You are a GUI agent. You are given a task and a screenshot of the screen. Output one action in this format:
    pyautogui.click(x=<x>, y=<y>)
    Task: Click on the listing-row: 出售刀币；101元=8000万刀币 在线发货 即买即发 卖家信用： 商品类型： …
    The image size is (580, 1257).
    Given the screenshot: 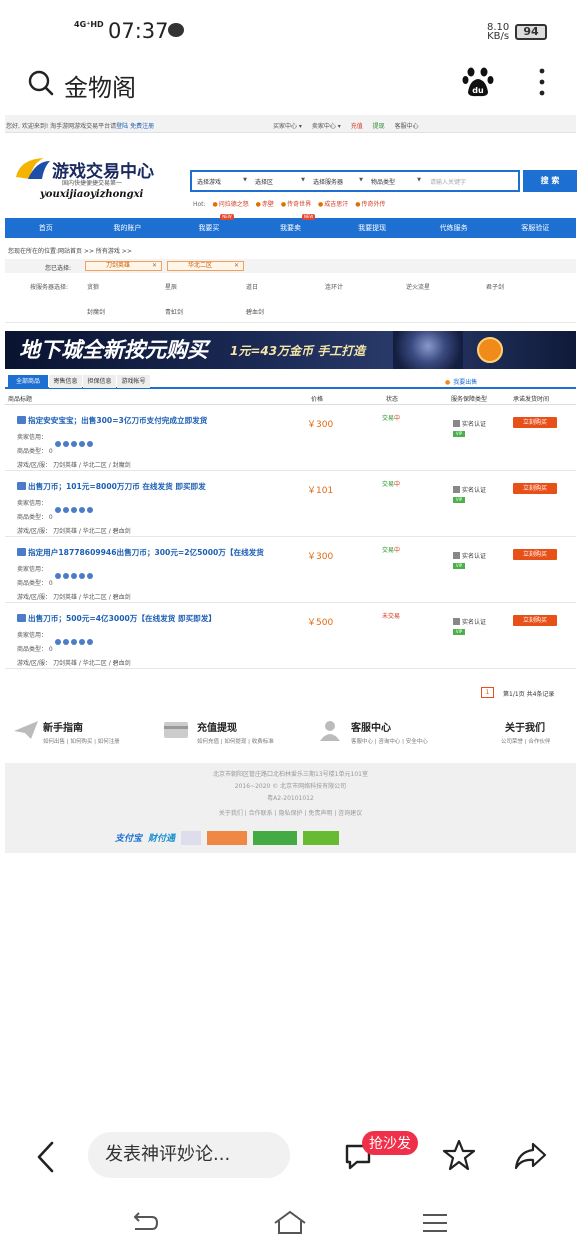 What is the action you would take?
    pyautogui.click(x=290, y=504)
    